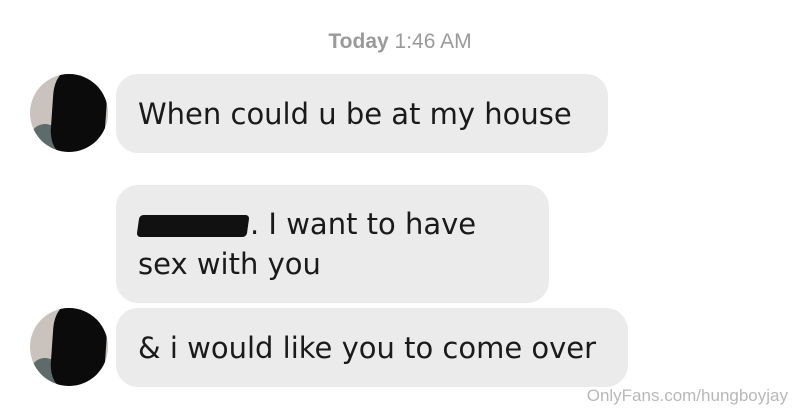  I want to click on watermark: OnlyFans.com/hungboyjay, so click(687, 395).